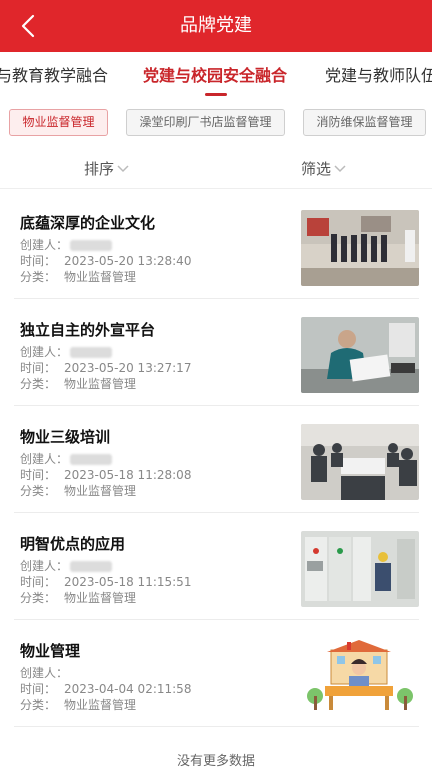 The height and width of the screenshot is (768, 432). What do you see at coordinates (378, 74) in the screenshot?
I see `tab-teacher-team-integration: 党建与教师队伍` at bounding box center [378, 74].